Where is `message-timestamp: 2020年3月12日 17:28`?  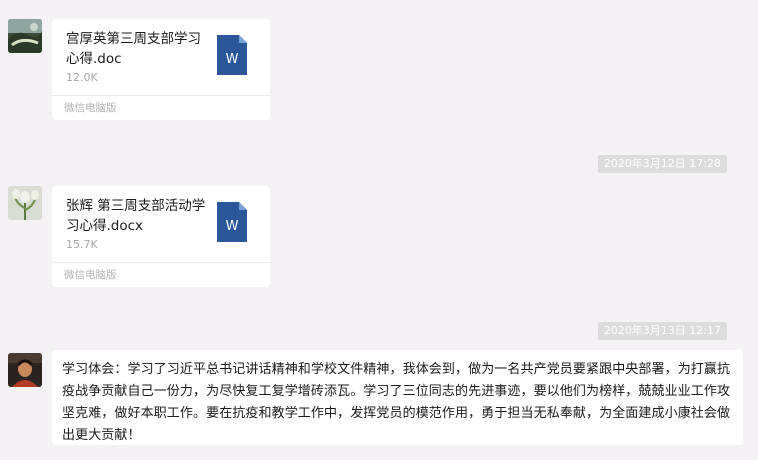
message-timestamp: 2020年3月12日 17:28 is located at coordinates (662, 164).